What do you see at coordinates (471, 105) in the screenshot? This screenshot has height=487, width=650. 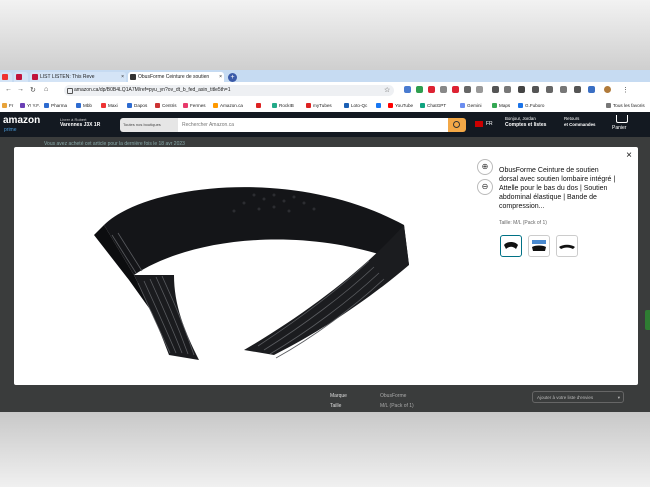 I see `bookmark: Gemini` at bounding box center [471, 105].